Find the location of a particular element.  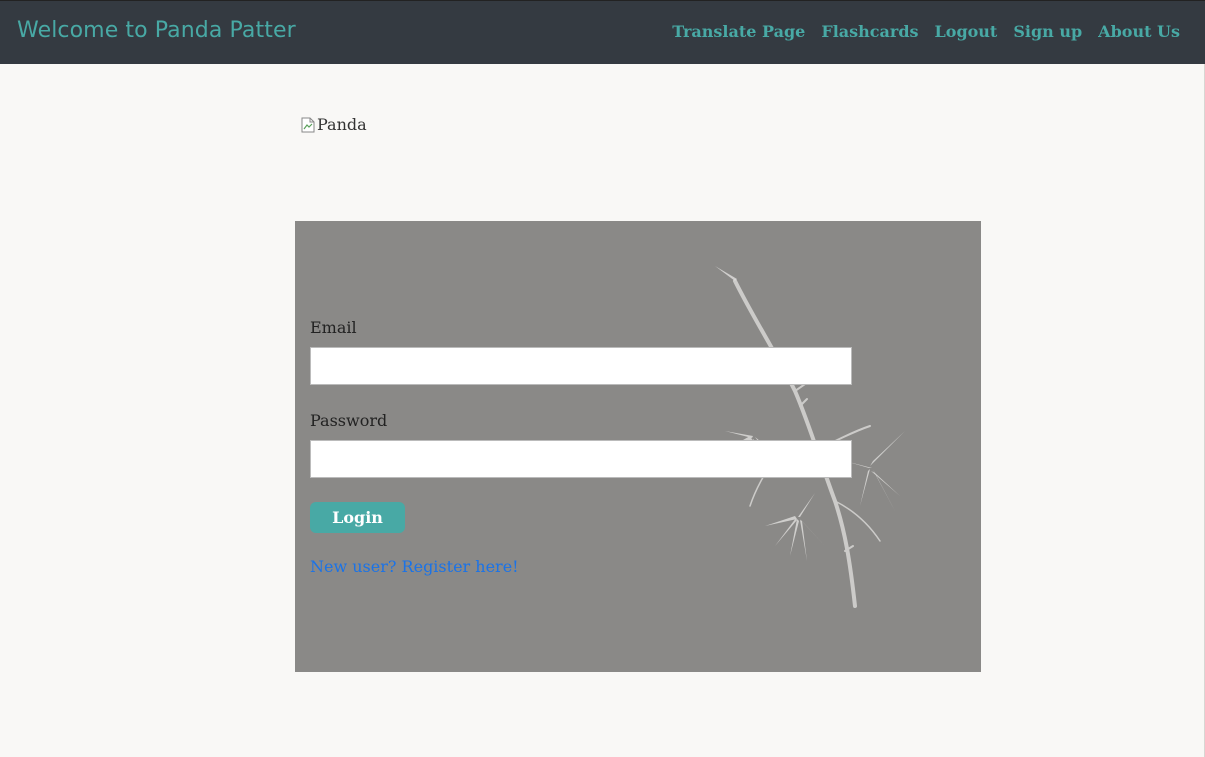

nav-link-logout: Logout is located at coordinates (966, 31).